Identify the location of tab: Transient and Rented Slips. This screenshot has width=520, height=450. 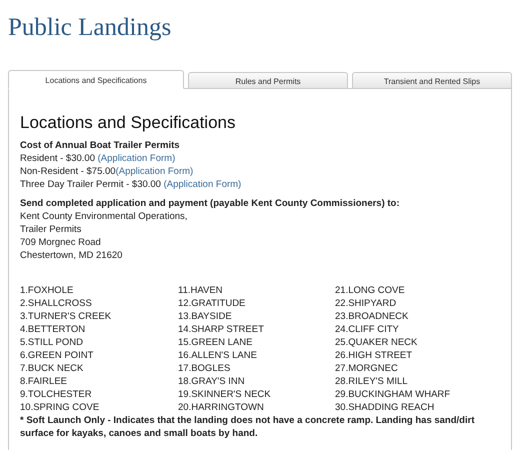
(432, 80).